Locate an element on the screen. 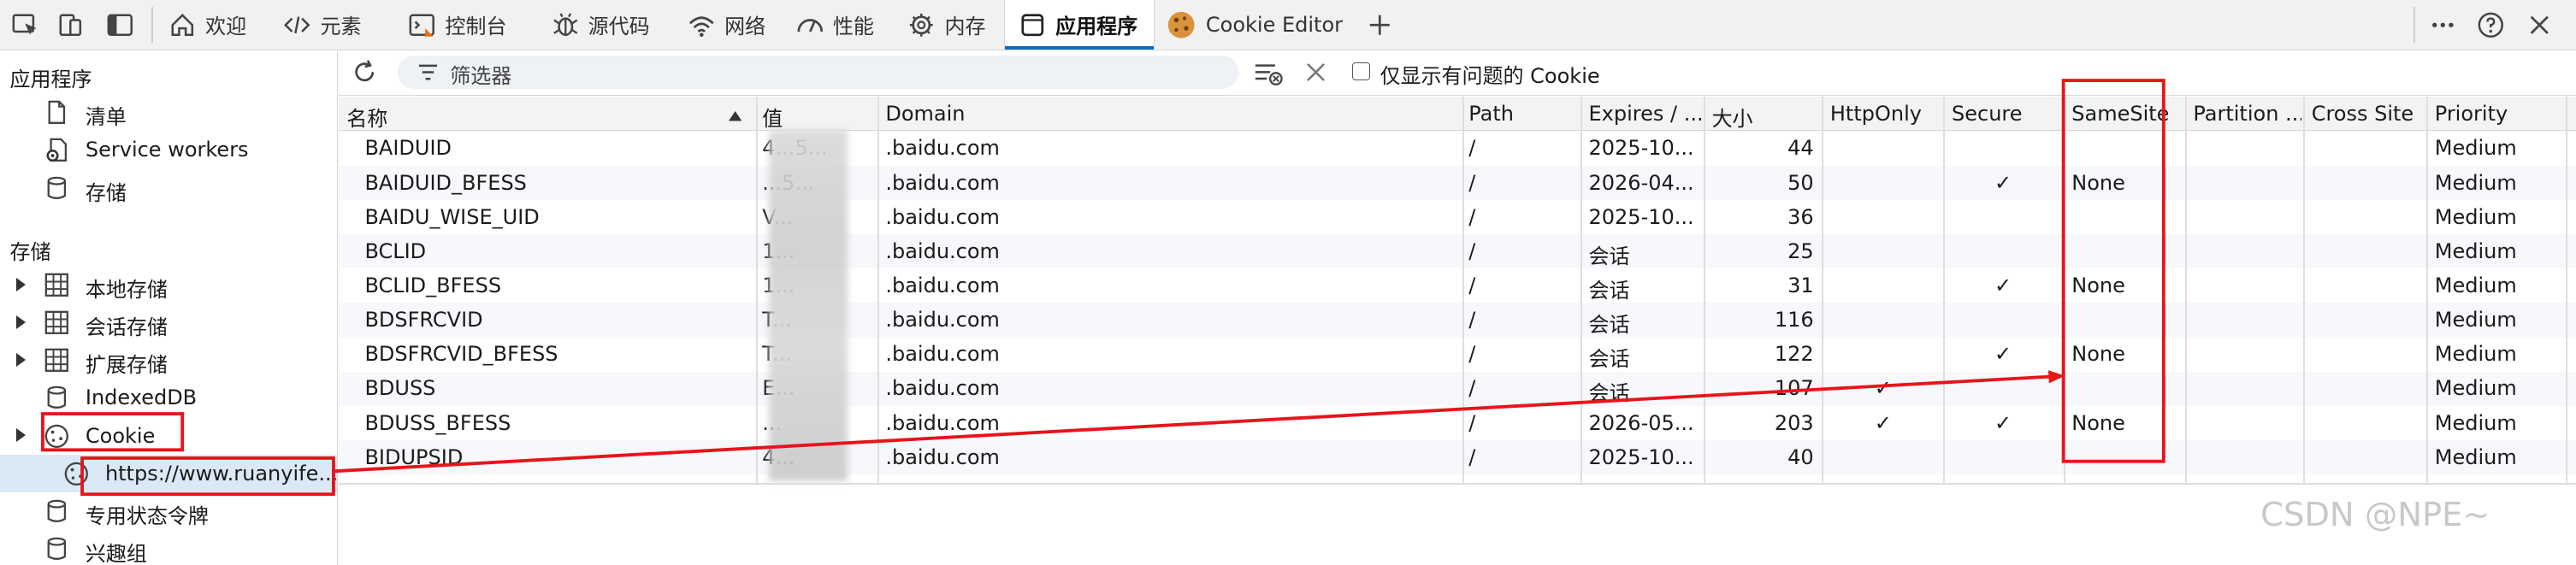 This screenshot has height=565, width=2576. cell-name: BDUSS is located at coordinates (400, 388).